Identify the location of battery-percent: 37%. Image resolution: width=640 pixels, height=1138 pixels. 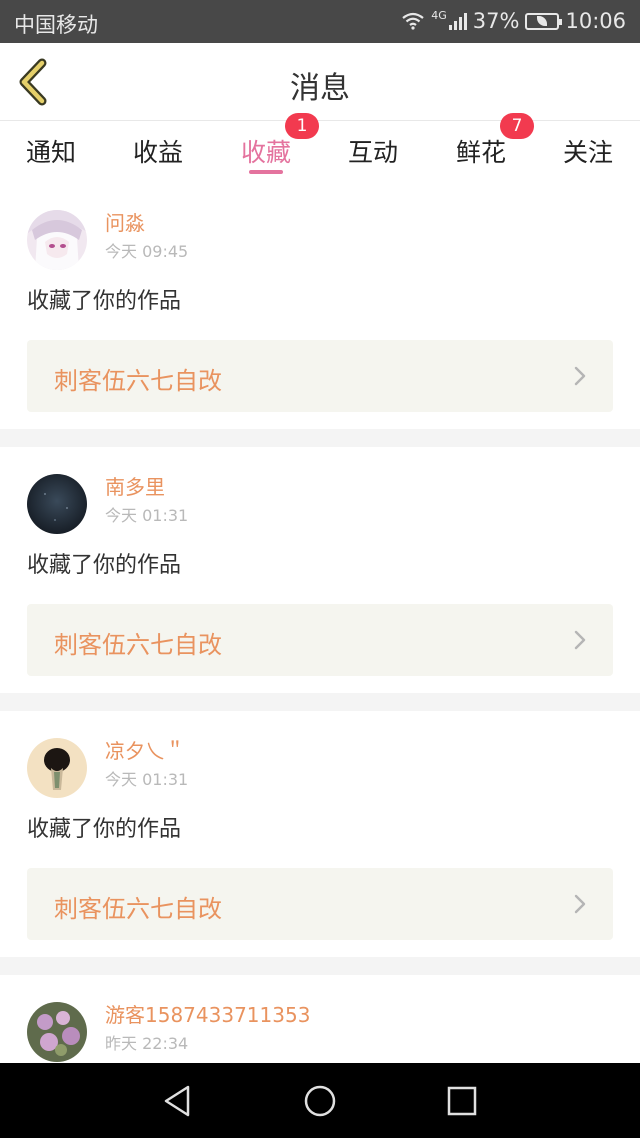
(496, 21).